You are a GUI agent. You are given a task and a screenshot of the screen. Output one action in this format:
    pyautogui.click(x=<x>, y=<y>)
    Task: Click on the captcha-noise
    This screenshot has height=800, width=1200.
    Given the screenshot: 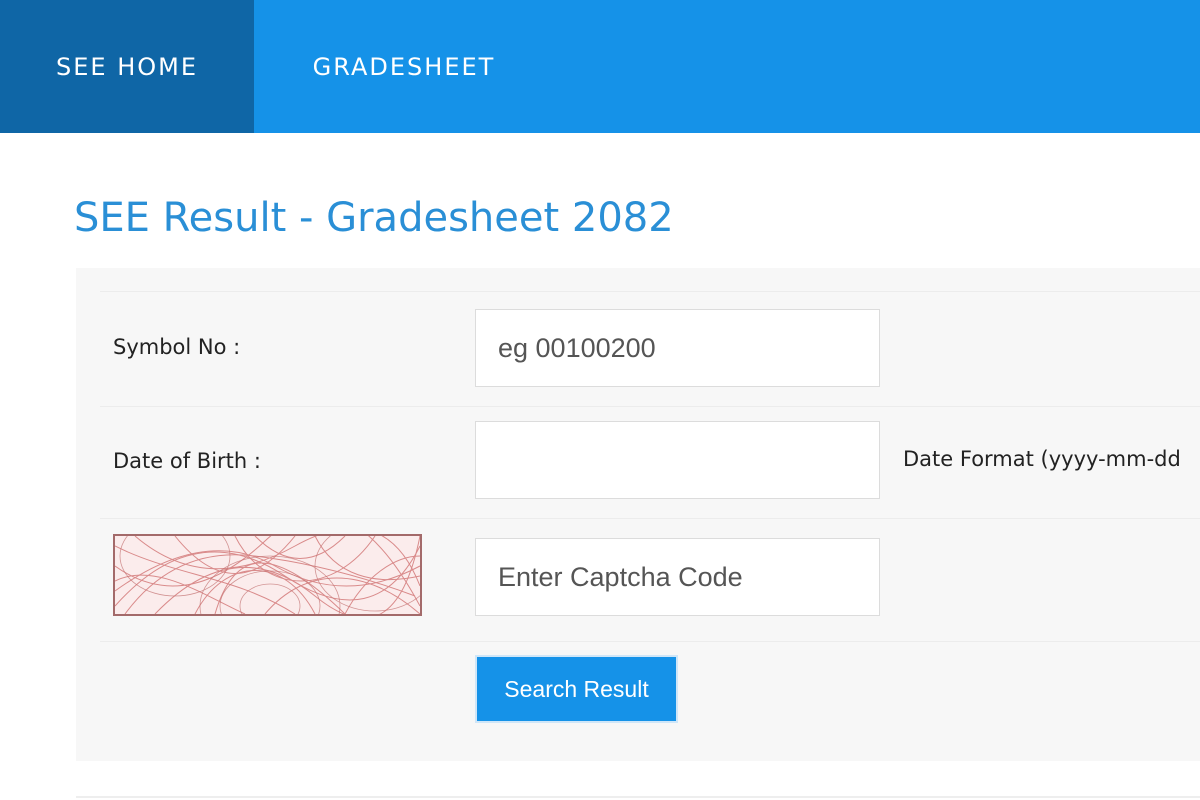 What is the action you would take?
    pyautogui.click(x=267, y=575)
    